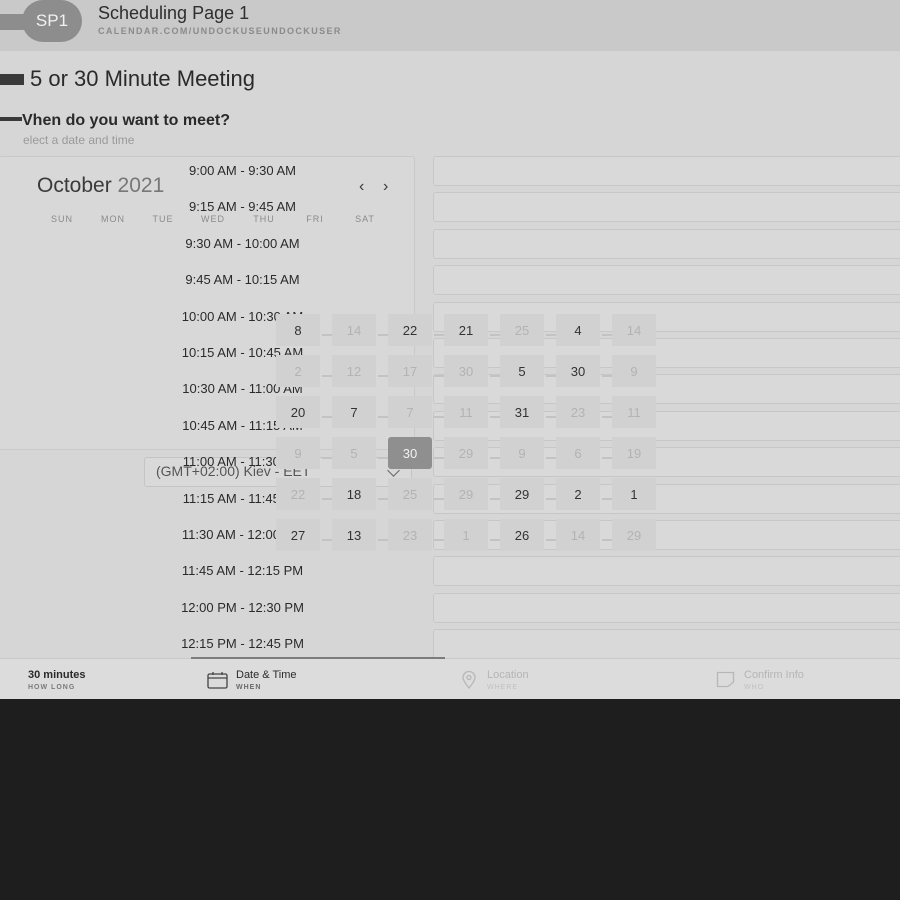  I want to click on date-cell: 26, so click(522, 535).